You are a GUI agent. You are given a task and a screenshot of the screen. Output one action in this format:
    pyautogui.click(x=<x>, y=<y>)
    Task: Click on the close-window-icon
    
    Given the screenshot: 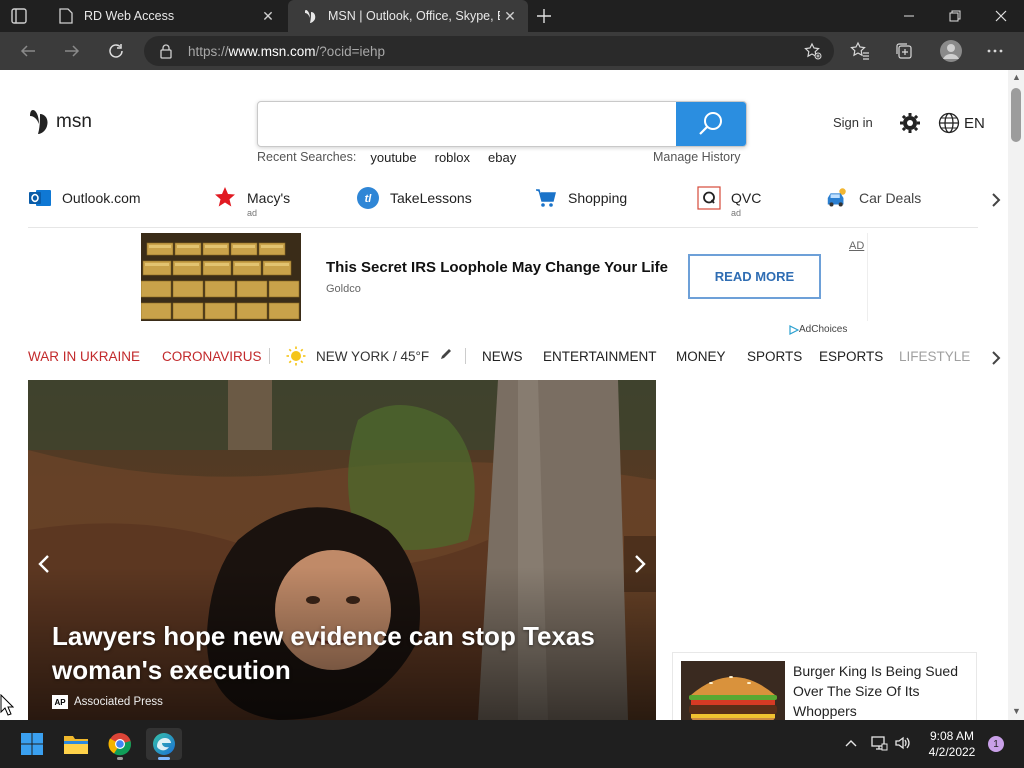 What is the action you would take?
    pyautogui.click(x=1001, y=16)
    